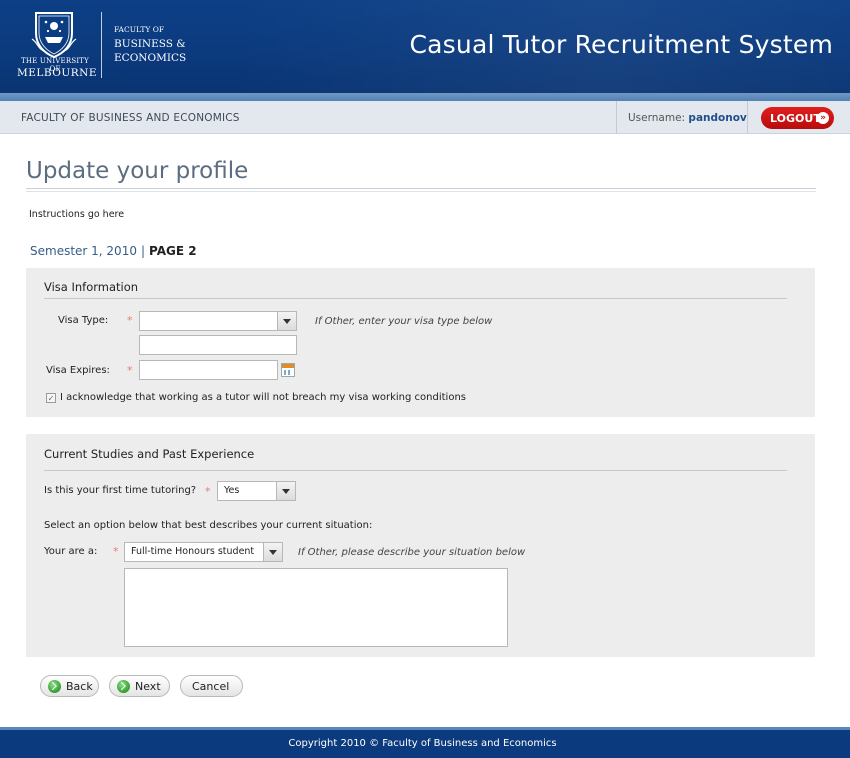 This screenshot has width=850, height=758. What do you see at coordinates (150, 51) in the screenshot?
I see `faculty-name: BUSINESS & ECONOMICS` at bounding box center [150, 51].